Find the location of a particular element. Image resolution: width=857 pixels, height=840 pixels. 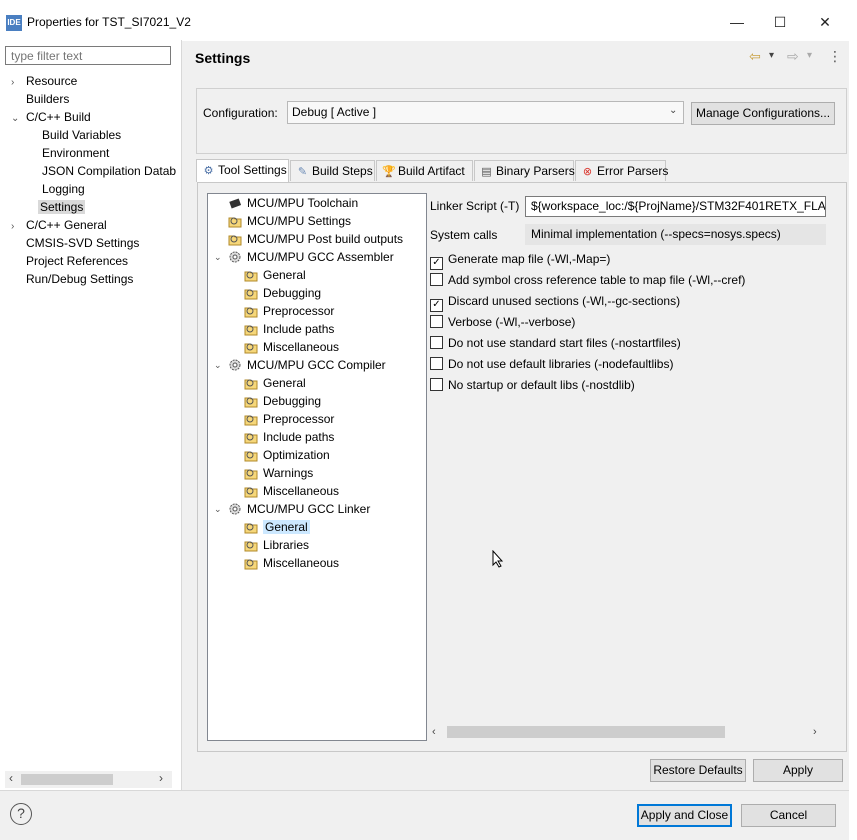

tree-node-mcu-toolchain: MCU/MPU Toolchain is located at coordinates (293, 203).